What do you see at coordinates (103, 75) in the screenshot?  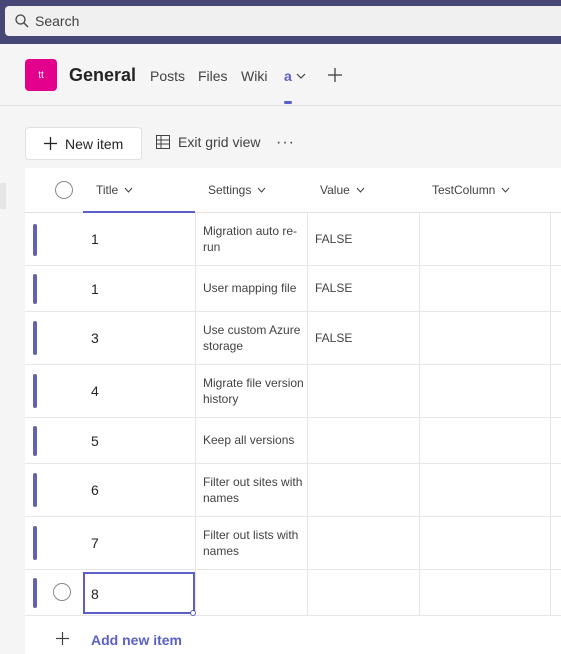 I see `channel-title: General` at bounding box center [103, 75].